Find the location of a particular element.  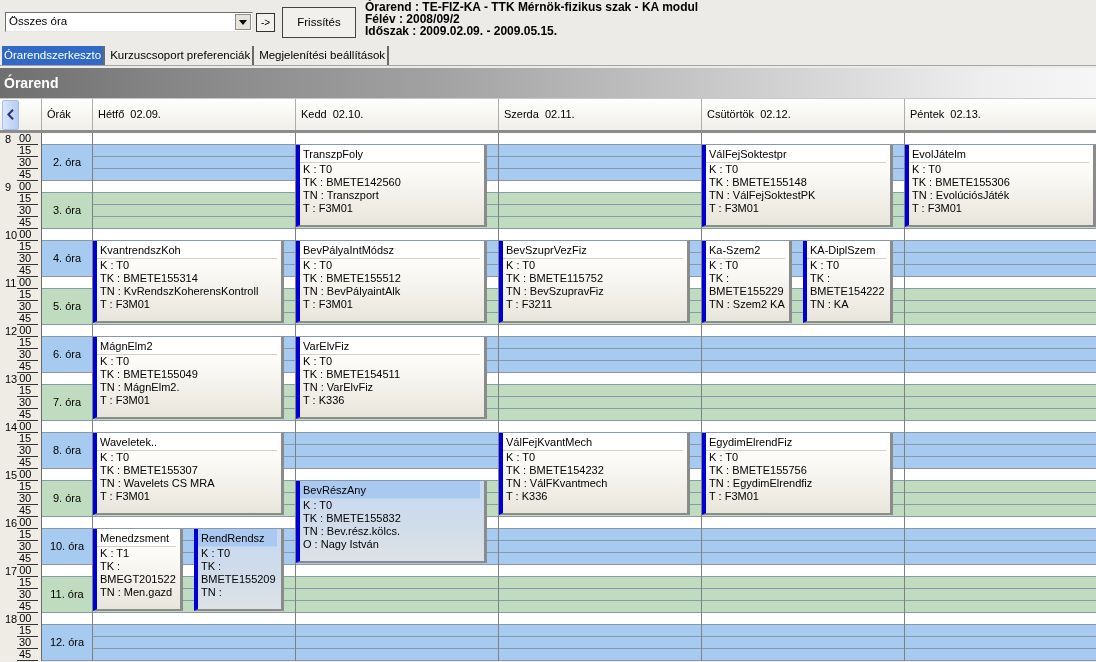

course-title: RendRendsz is located at coordinates (237, 538).